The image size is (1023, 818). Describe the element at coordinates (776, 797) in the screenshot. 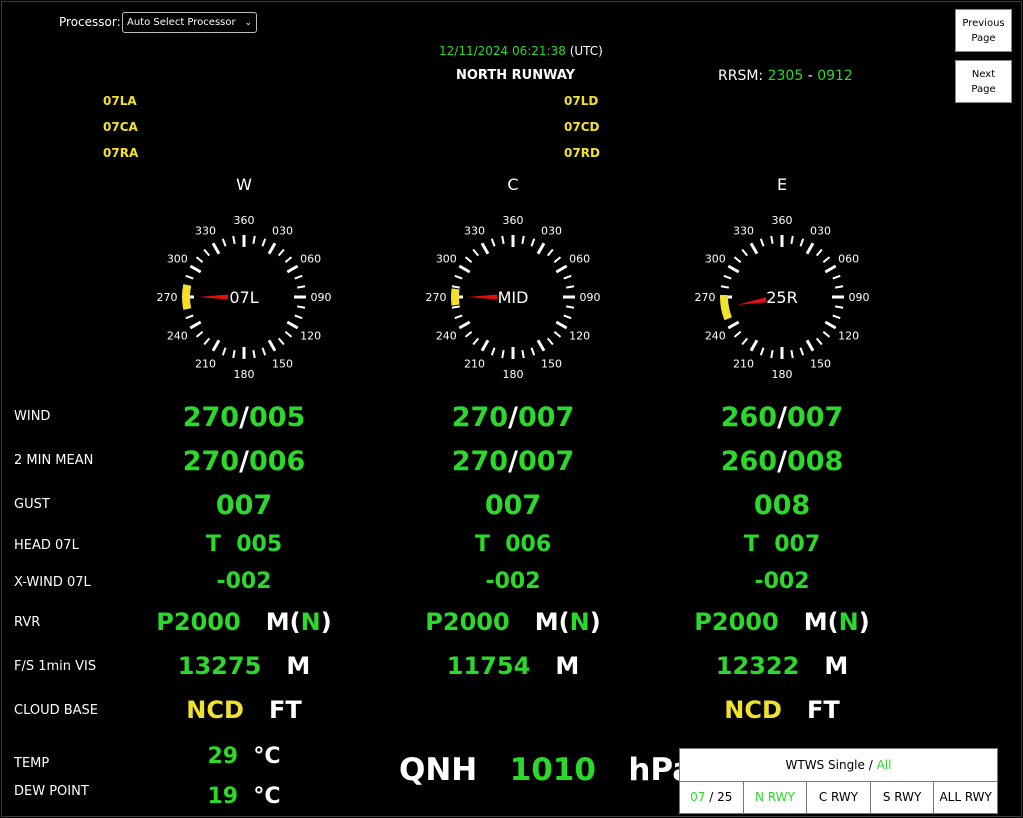

I see `tab-n-rwy: N RWY` at that location.